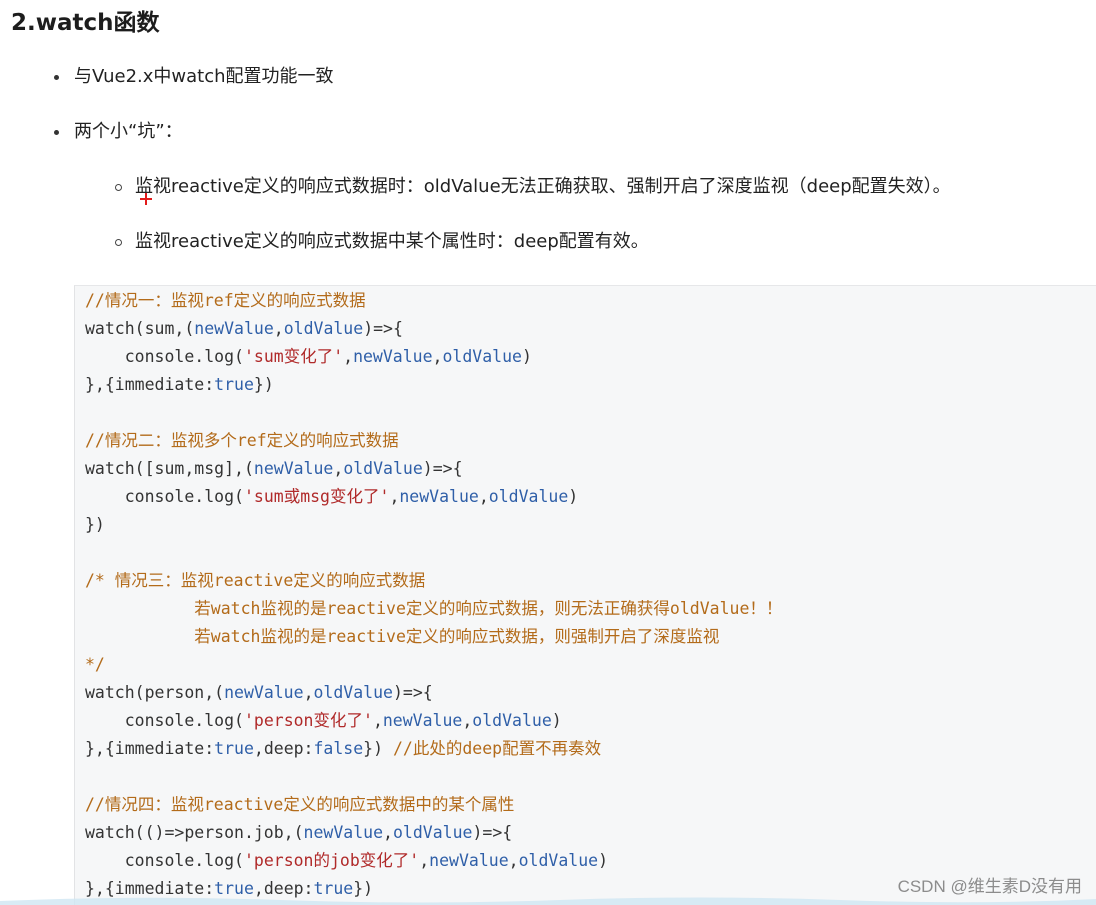 The image size is (1096, 905). I want to click on section-heading: 2.watch函数, so click(85, 23).